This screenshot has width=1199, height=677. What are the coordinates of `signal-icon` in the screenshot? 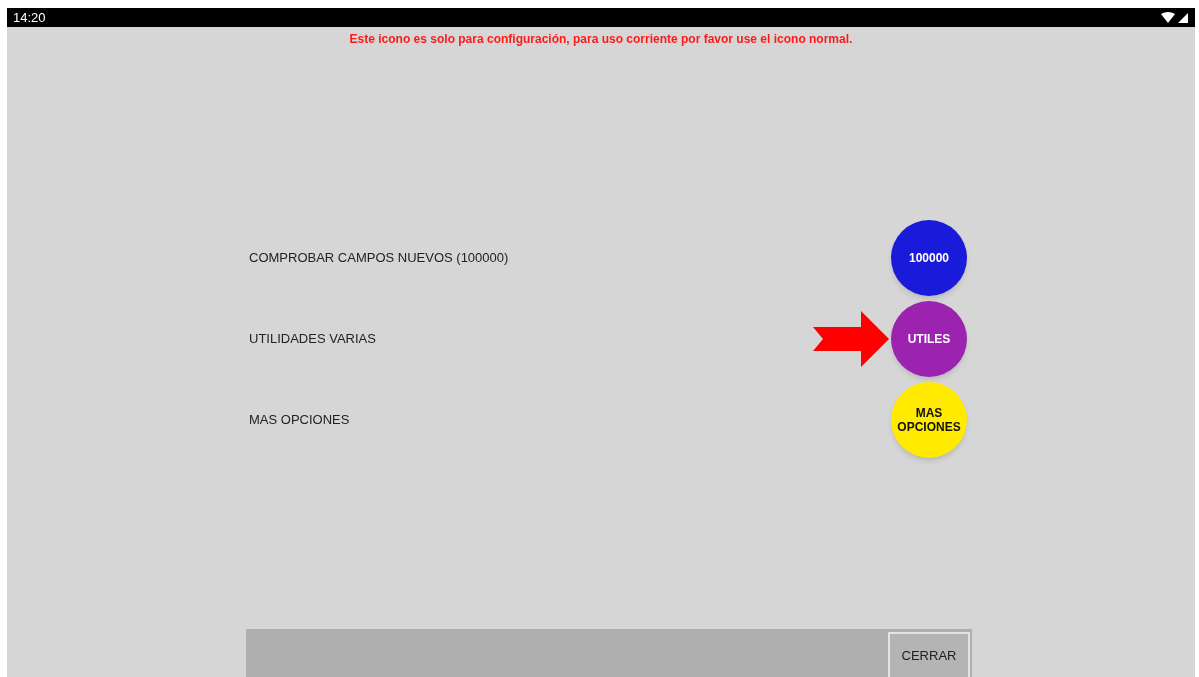 It's located at (1175, 17).